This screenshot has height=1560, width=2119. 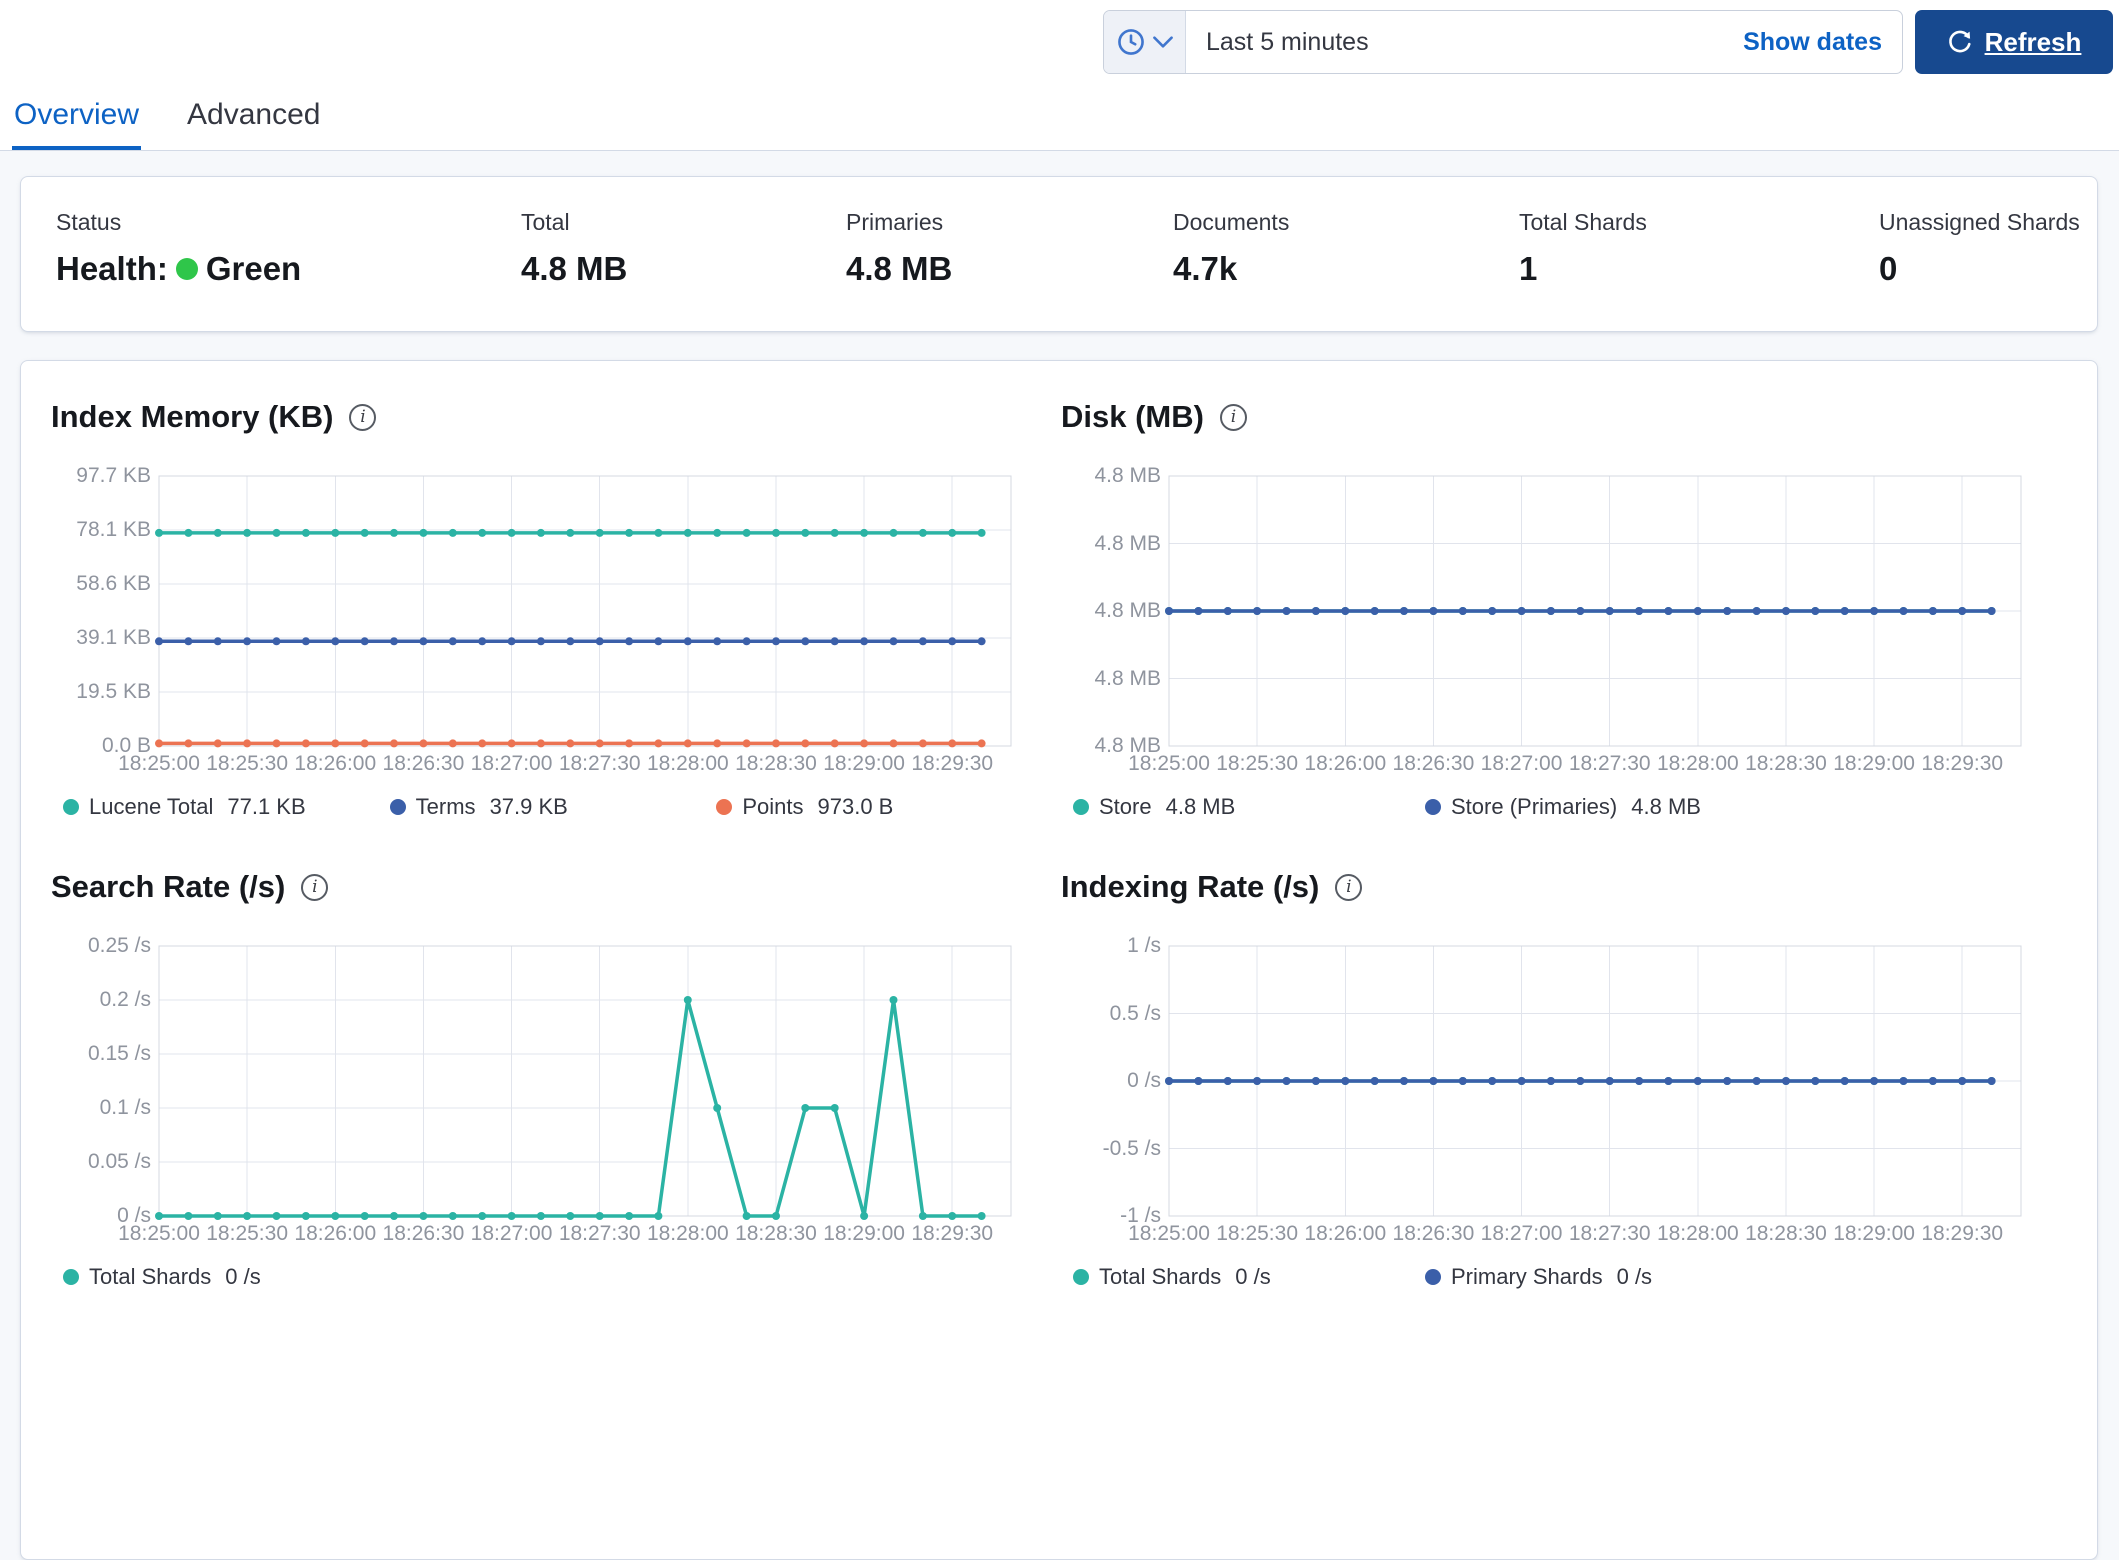 I want to click on y-tick-label: 78.1 KB, so click(x=113, y=529).